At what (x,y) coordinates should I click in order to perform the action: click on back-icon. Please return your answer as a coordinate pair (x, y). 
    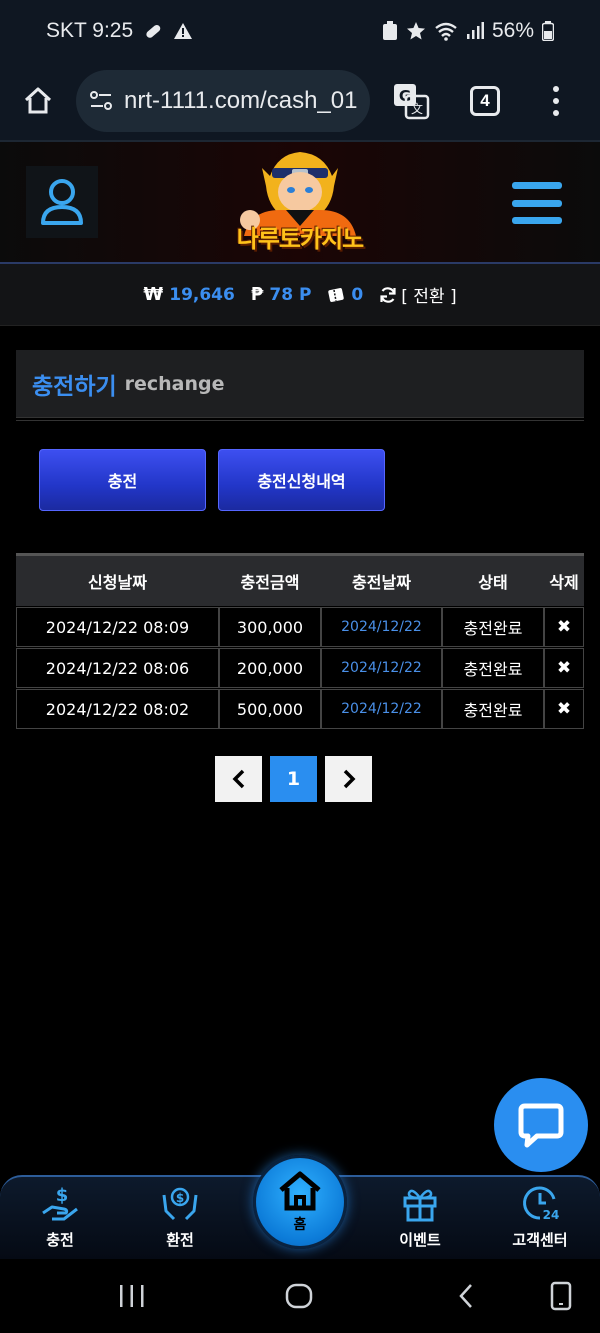
    Looking at the image, I should click on (465, 1296).